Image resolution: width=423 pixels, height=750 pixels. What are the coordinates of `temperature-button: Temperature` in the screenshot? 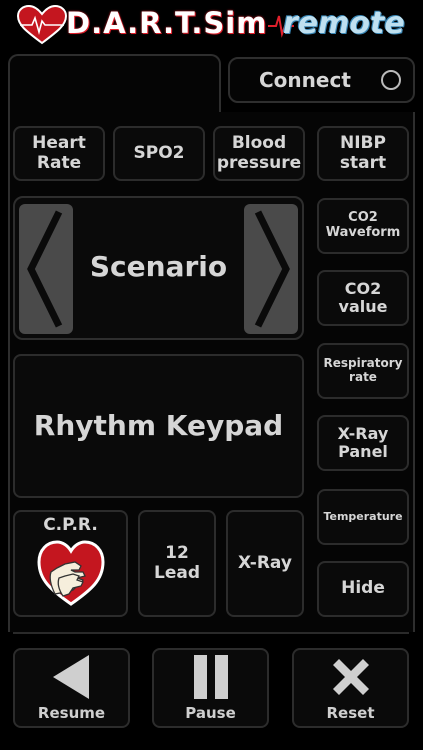 It's located at (363, 517).